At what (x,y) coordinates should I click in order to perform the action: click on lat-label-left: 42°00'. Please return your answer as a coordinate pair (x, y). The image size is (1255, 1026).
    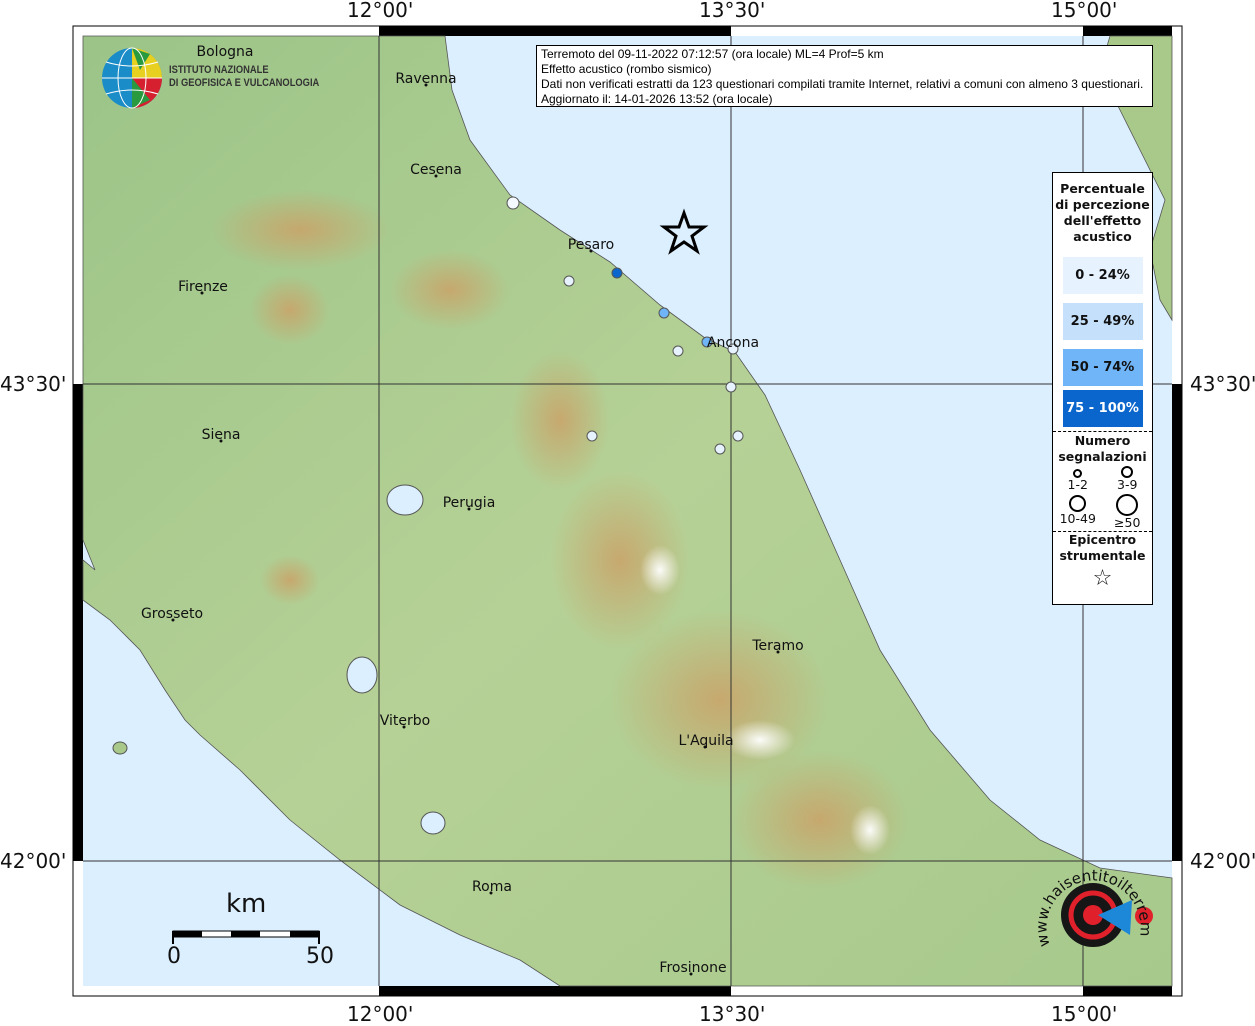
    Looking at the image, I should click on (33, 861).